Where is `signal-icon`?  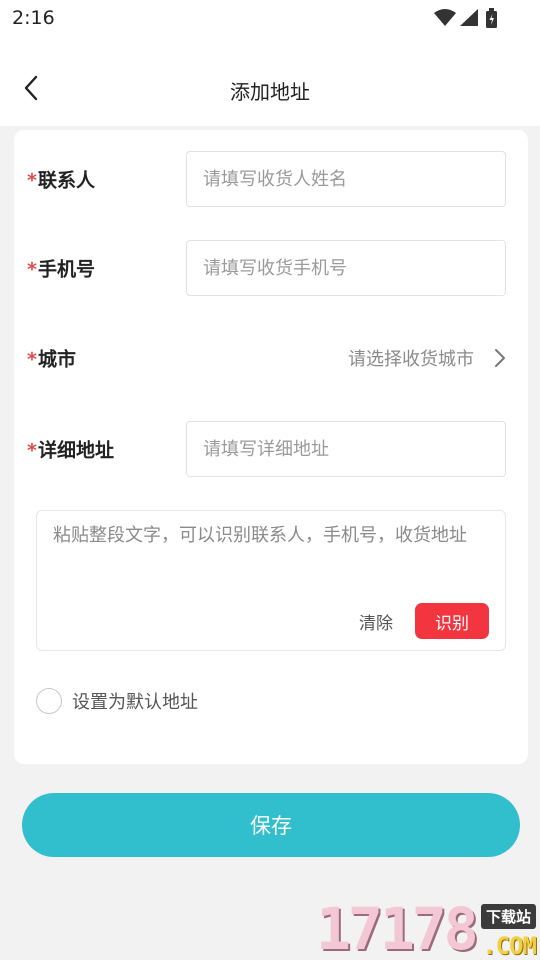
signal-icon is located at coordinates (469, 17).